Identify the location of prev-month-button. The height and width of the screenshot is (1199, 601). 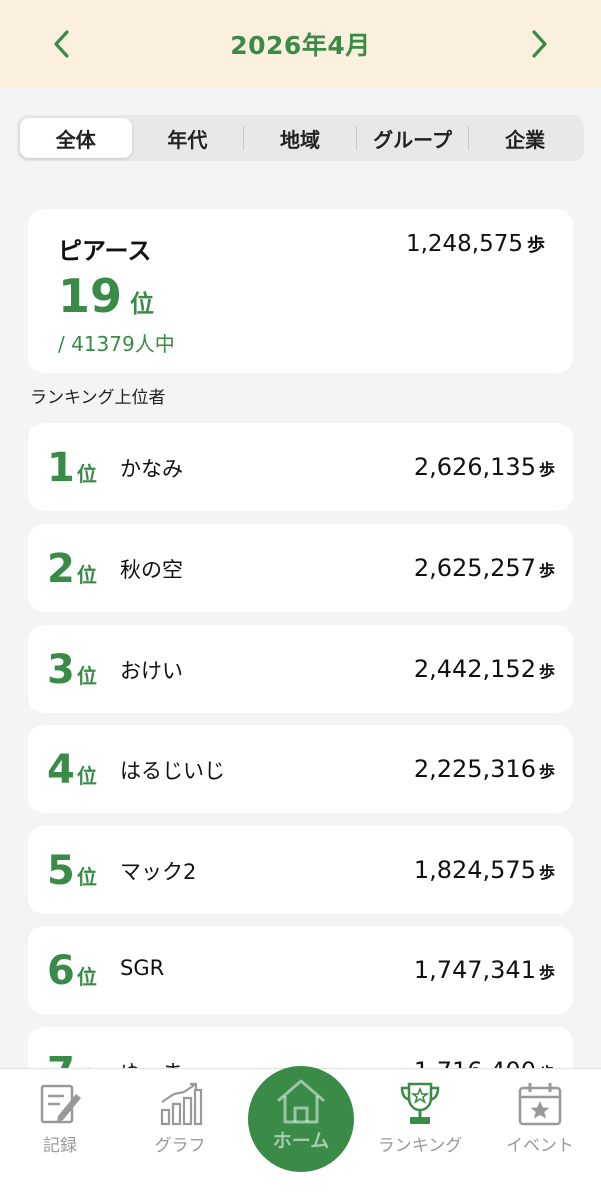
(62, 44).